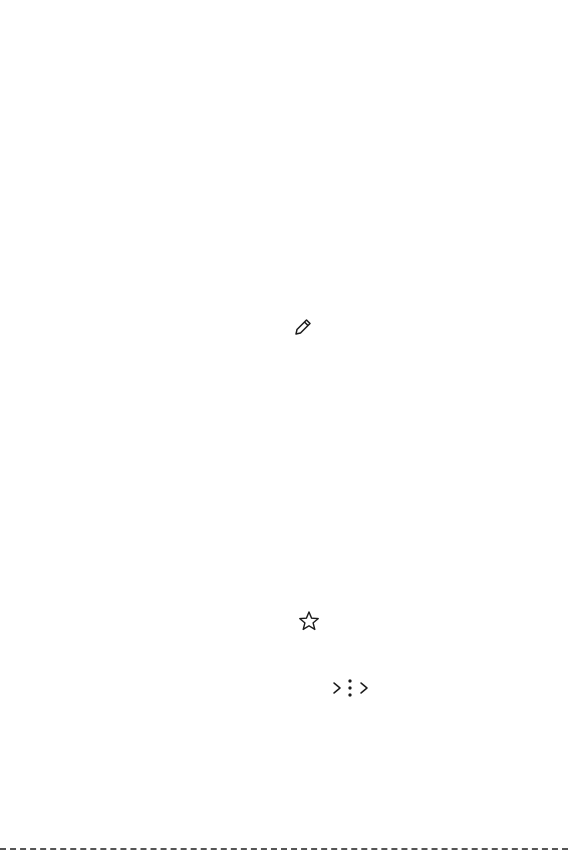 This screenshot has width=568, height=851. I want to click on more-vertical-icon, so click(350, 688).